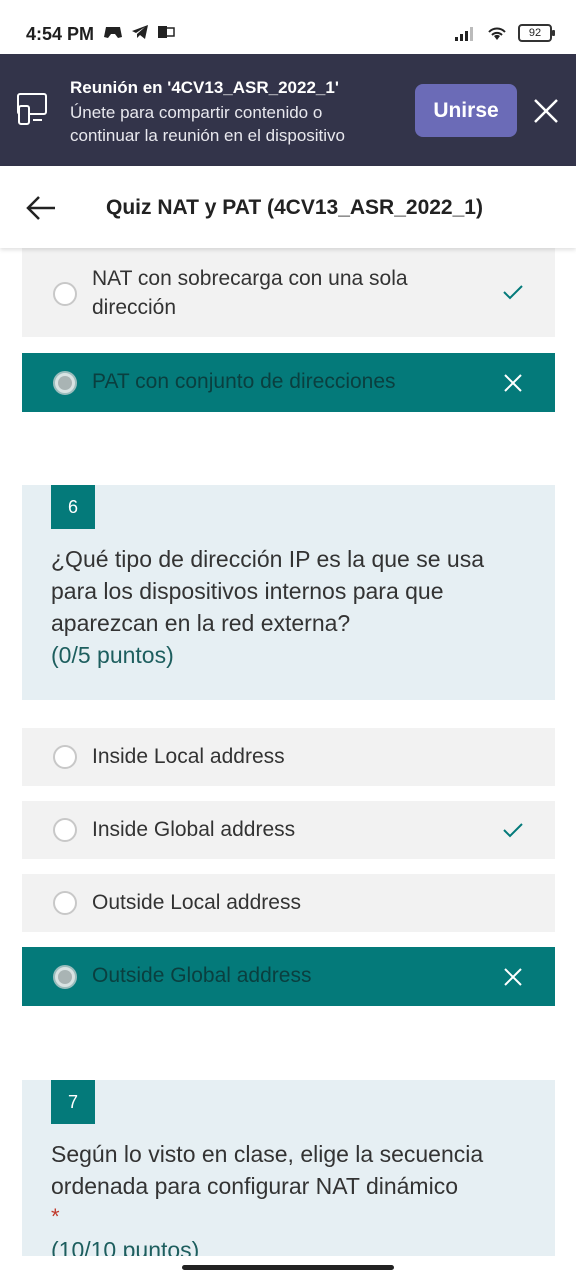  What do you see at coordinates (55, 1216) in the screenshot?
I see `required-mark: *` at bounding box center [55, 1216].